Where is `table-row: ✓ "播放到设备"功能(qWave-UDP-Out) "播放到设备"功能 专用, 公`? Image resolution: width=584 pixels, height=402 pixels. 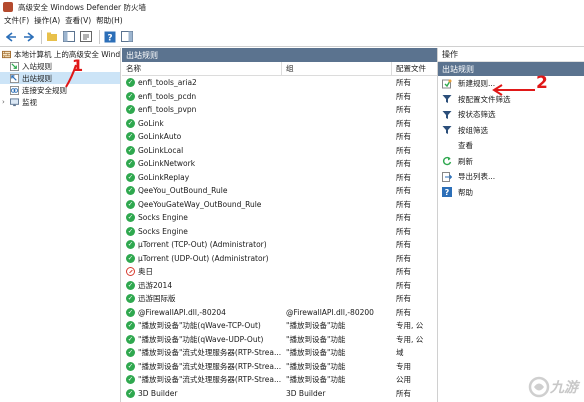
table-row: ✓ "播放到设备"功能(qWave-UDP-Out) "播放到设备"功能 专用, 公 is located at coordinates (279, 340).